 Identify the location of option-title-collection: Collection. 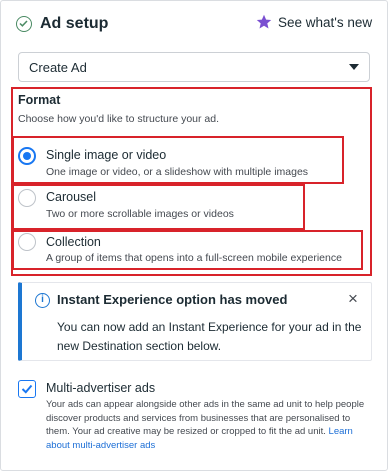
(73, 242).